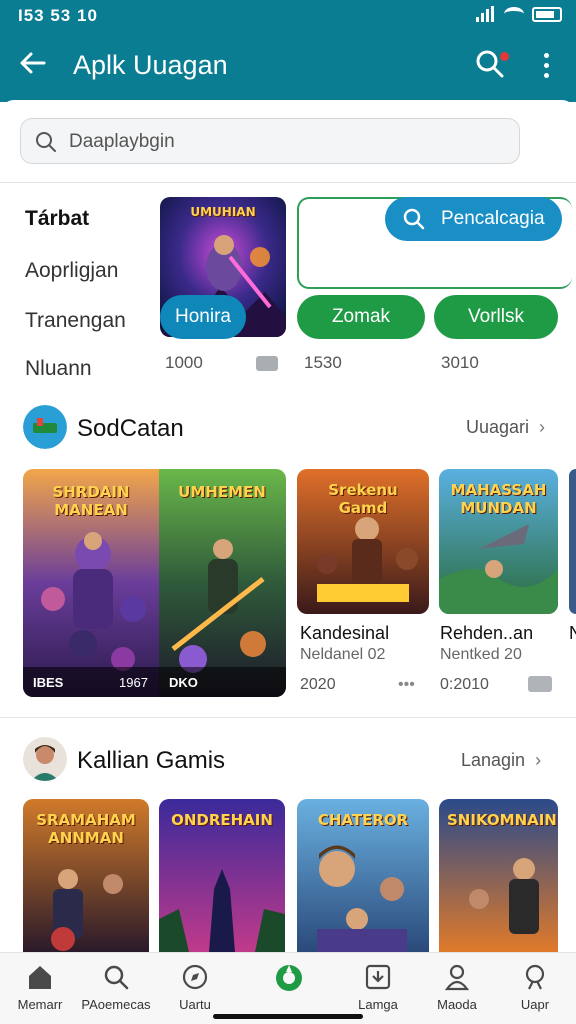 The height and width of the screenshot is (1024, 576). I want to click on app-bar: Aplk Uuagan, so click(288, 67).